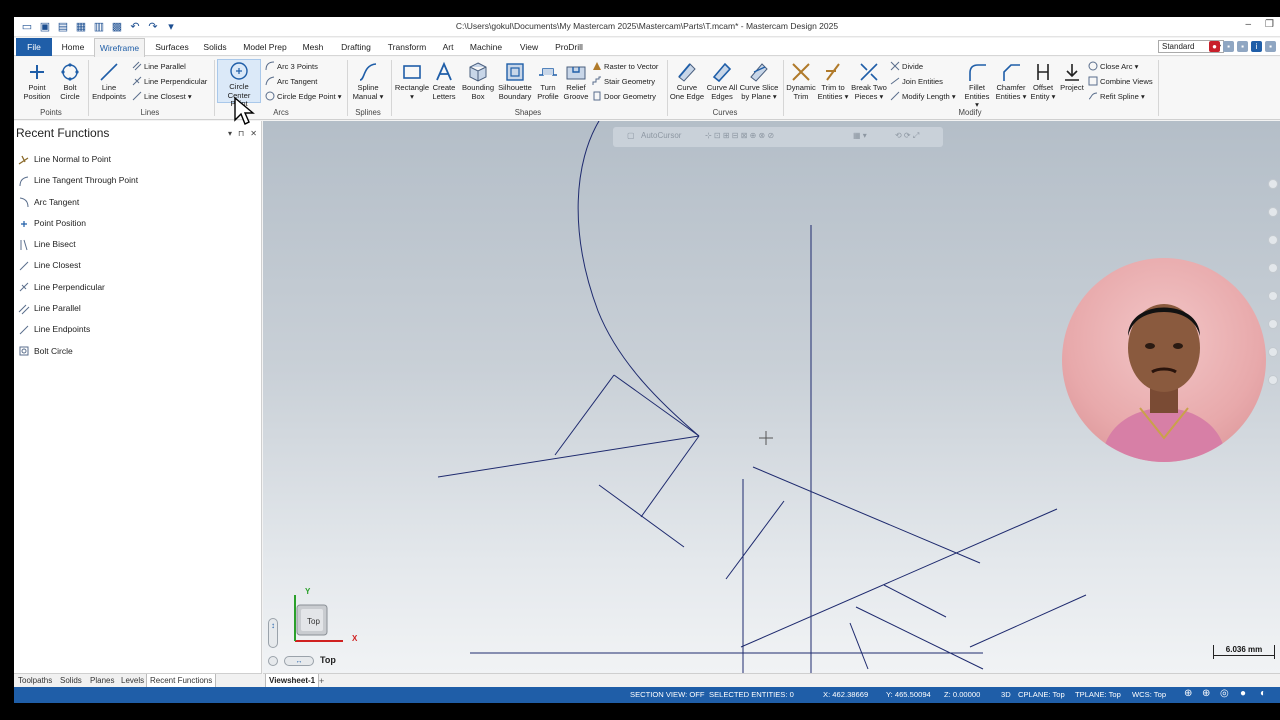  Describe the element at coordinates (71, 681) in the screenshot. I see `tab-solids-manager: Solids` at that location.